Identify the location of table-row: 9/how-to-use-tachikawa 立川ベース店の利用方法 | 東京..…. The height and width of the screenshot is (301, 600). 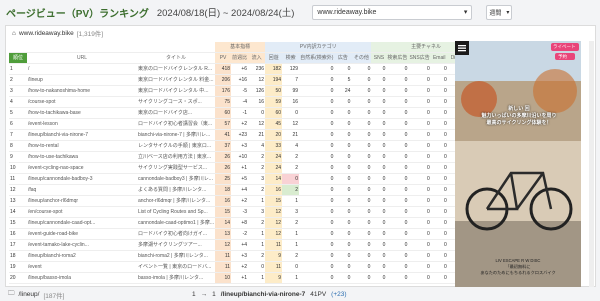
(245, 157).